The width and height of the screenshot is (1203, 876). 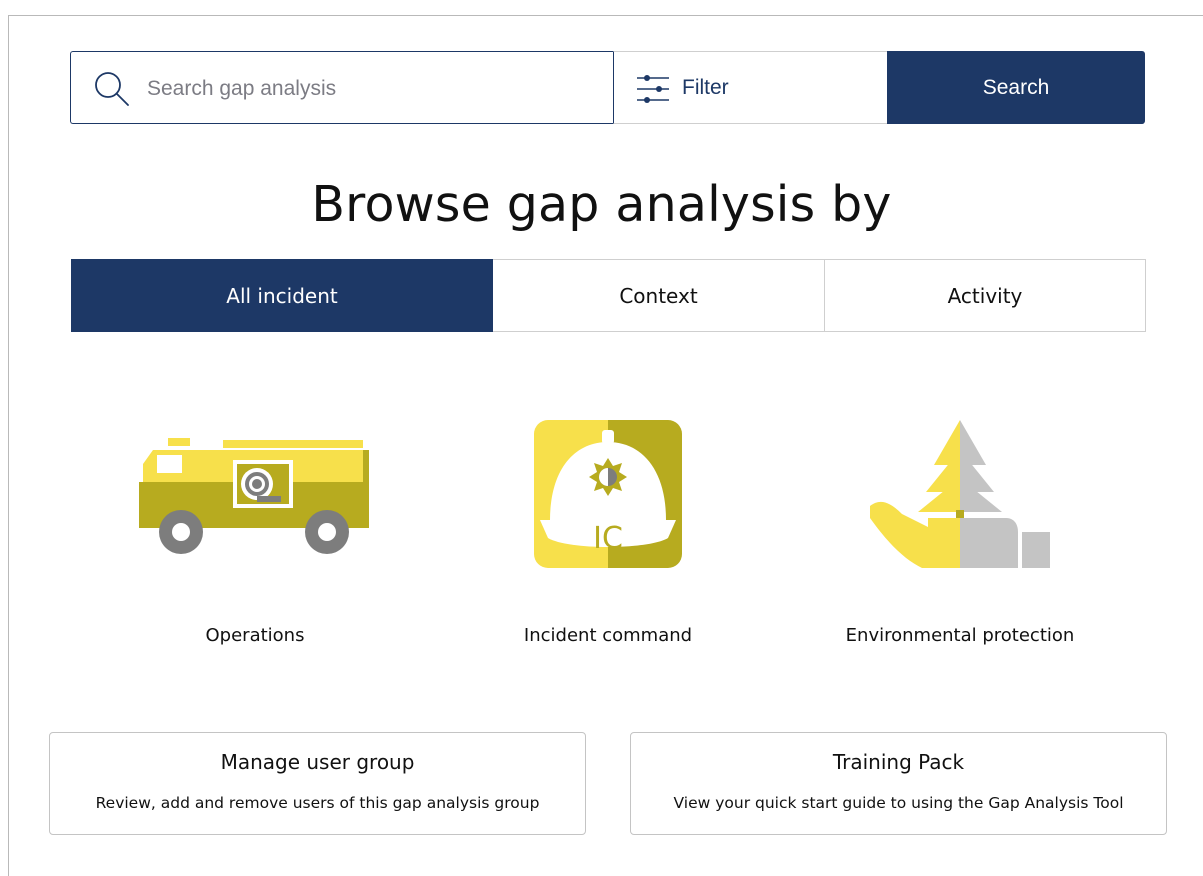 I want to click on category-incident-command: IC Incident command, so click(x=608, y=530).